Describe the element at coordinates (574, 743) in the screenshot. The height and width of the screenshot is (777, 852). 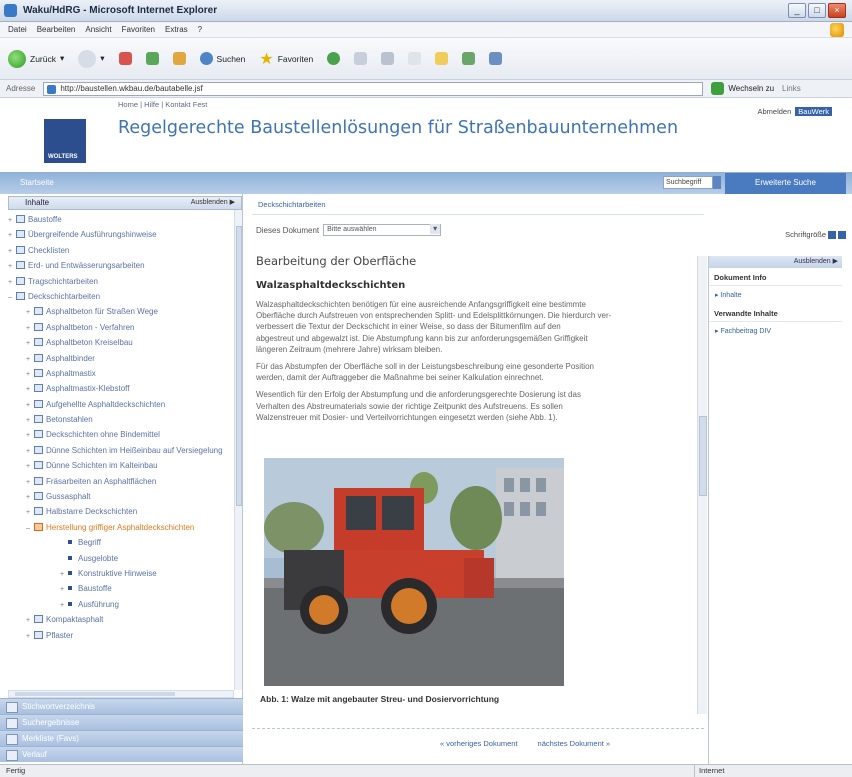
I see `next-document-link: nächstes Dokument »` at that location.